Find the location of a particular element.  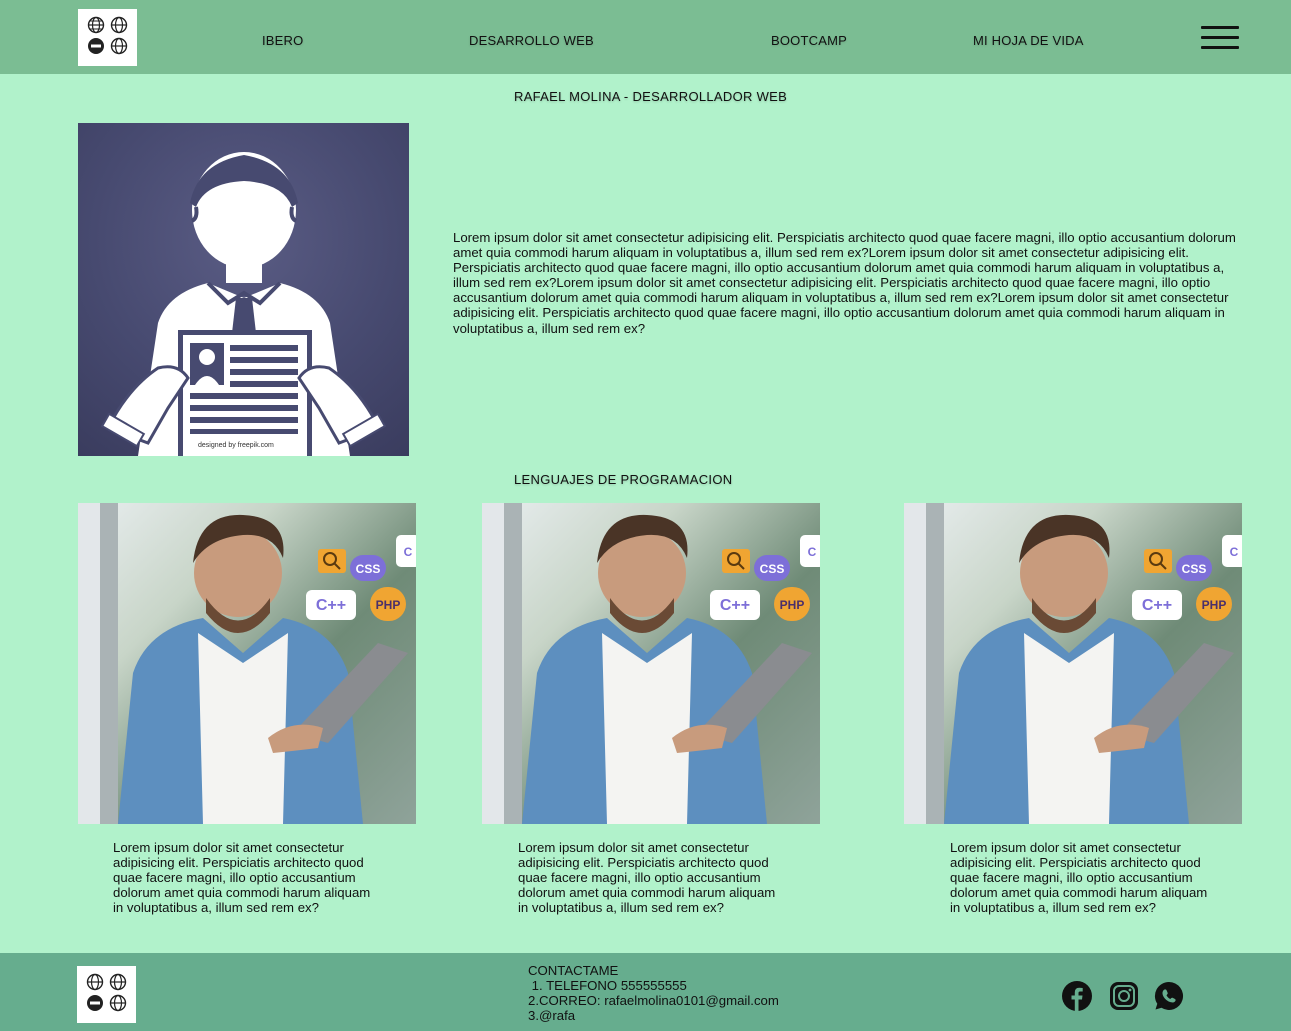

instagram-icon is located at coordinates (1124, 996).